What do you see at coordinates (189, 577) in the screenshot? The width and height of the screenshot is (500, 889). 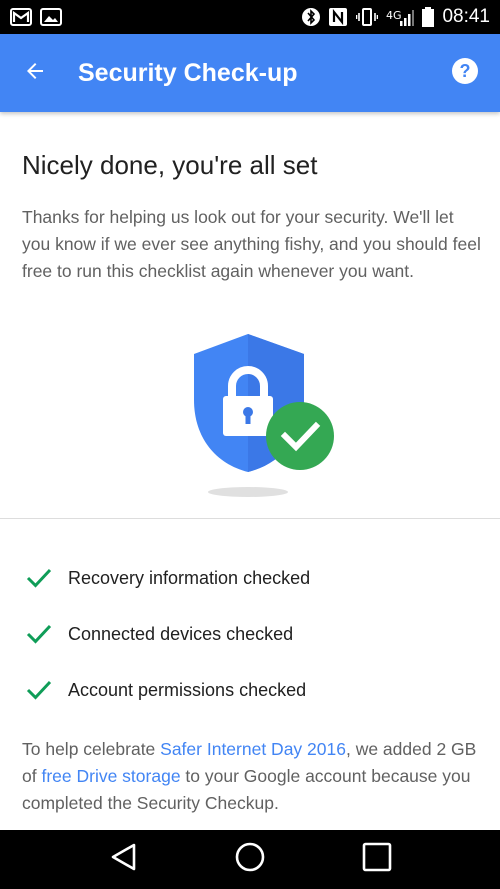 I see `checklist-label: Recovery information checked` at bounding box center [189, 577].